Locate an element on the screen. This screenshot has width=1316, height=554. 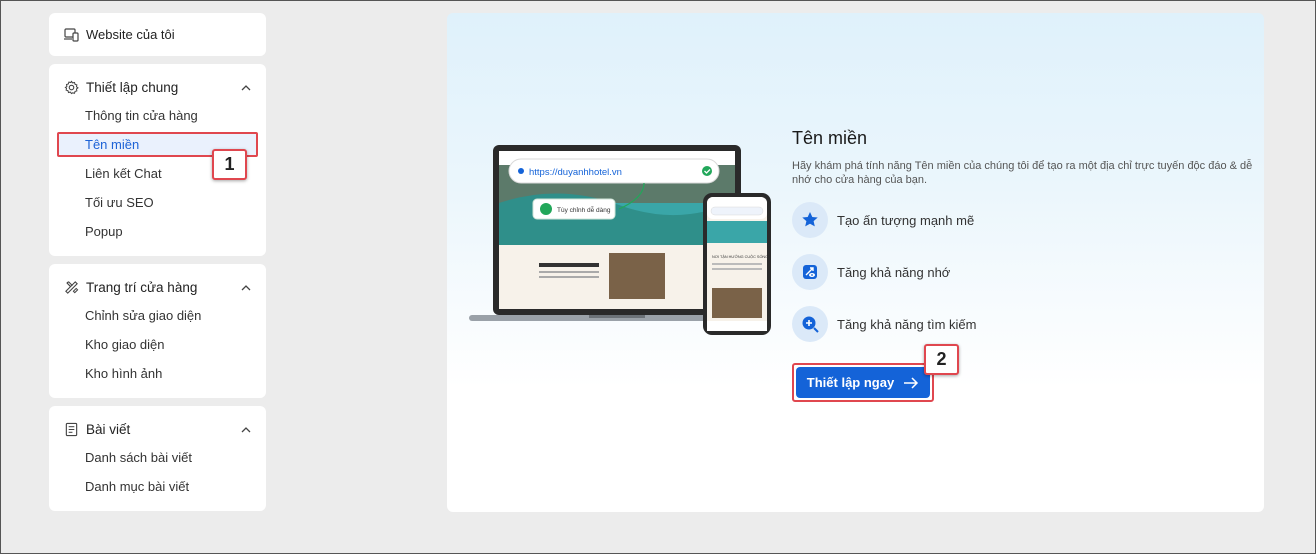
setup-now-highlight: Thiết lập ngay is located at coordinates (863, 382).